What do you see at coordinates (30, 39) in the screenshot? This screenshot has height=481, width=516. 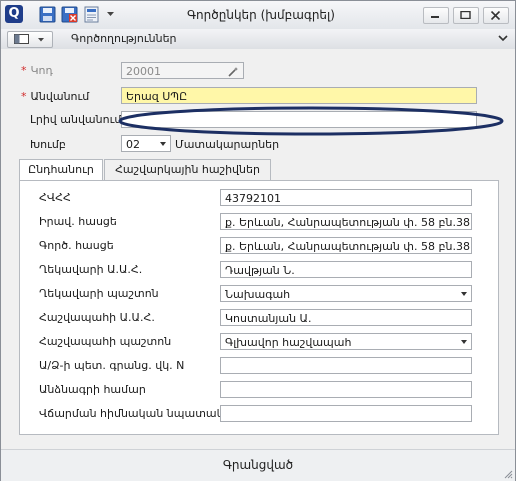 I see `panel-toggle-button` at bounding box center [30, 39].